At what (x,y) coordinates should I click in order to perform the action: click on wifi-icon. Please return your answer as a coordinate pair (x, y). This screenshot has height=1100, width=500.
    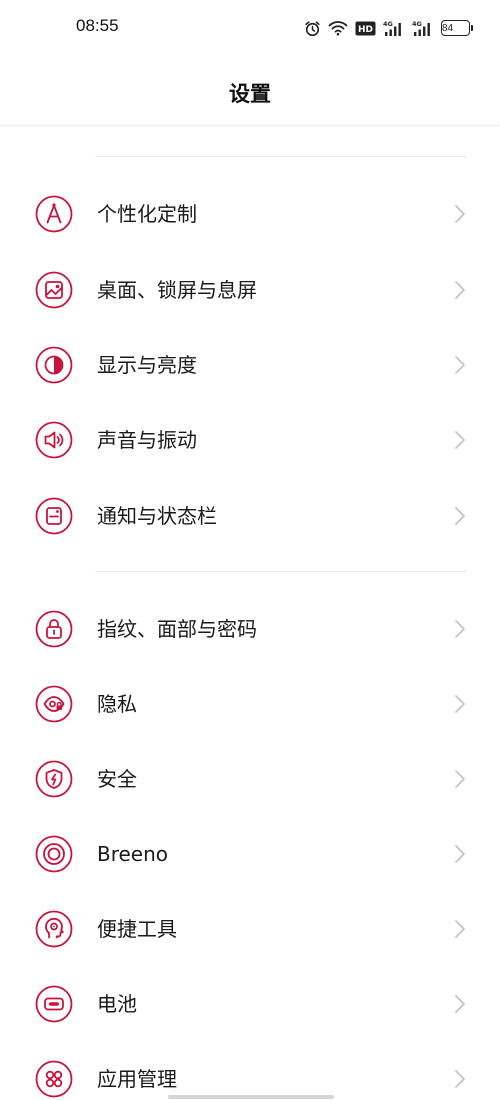
    Looking at the image, I should click on (338, 28).